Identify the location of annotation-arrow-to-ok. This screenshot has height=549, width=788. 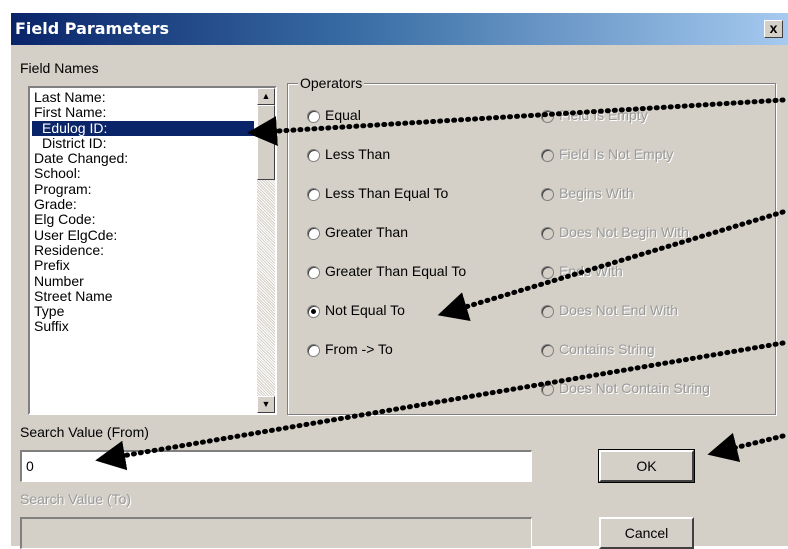
(746, 447).